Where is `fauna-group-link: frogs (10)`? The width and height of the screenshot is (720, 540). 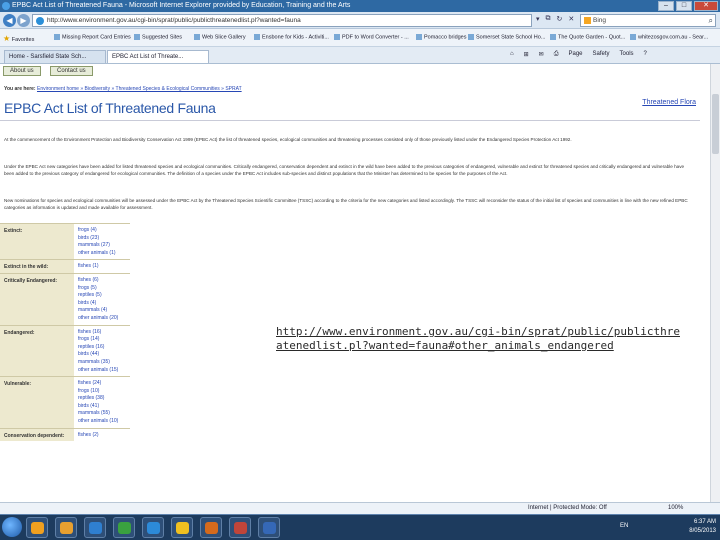
fauna-group-link: frogs (10) is located at coordinates (104, 392).